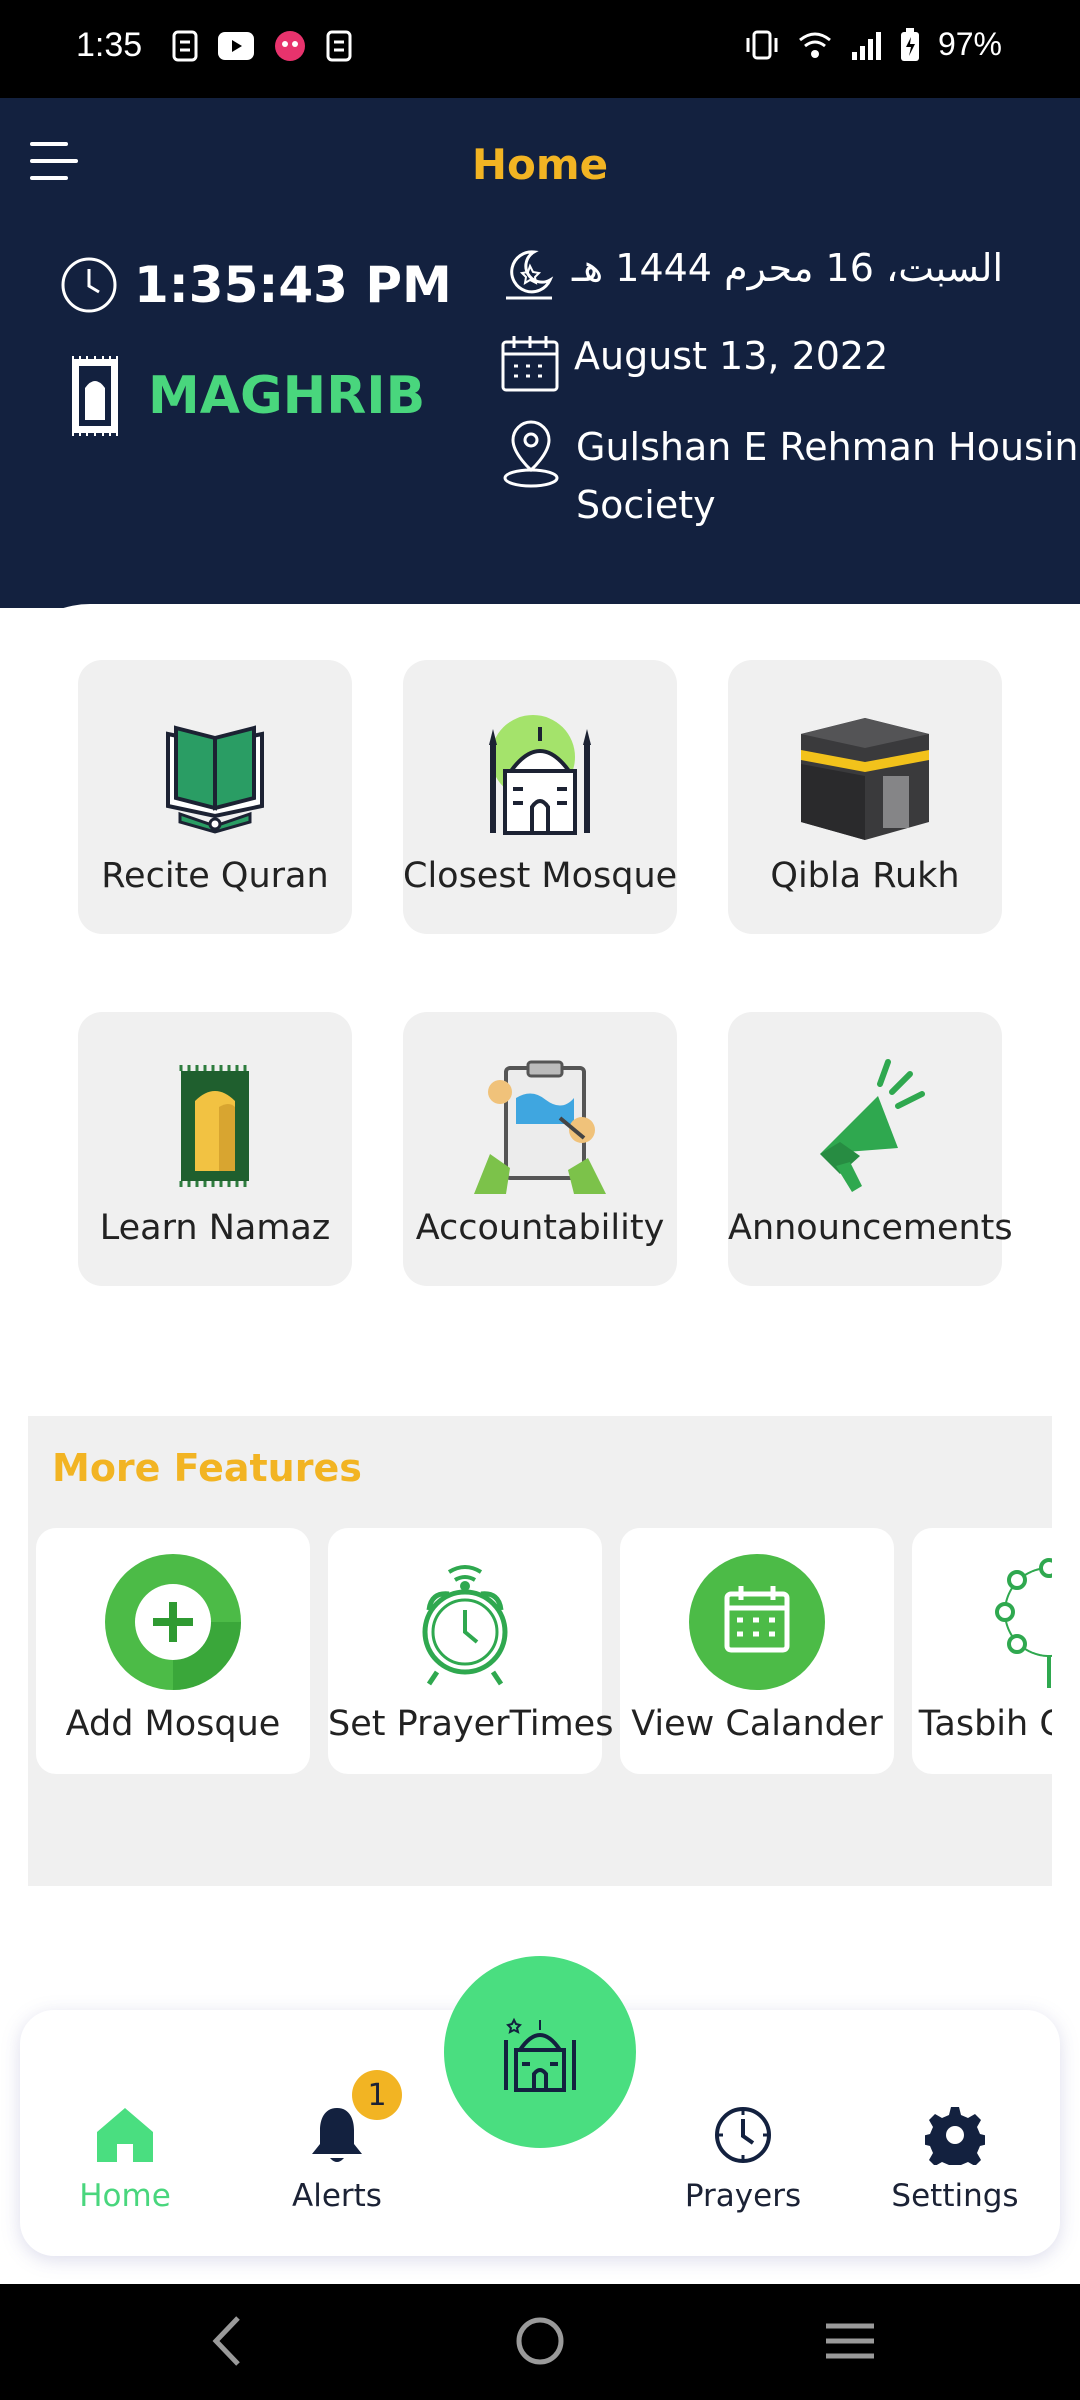 This screenshot has height=2400, width=1080. I want to click on kaaba-icon, so click(865, 779).